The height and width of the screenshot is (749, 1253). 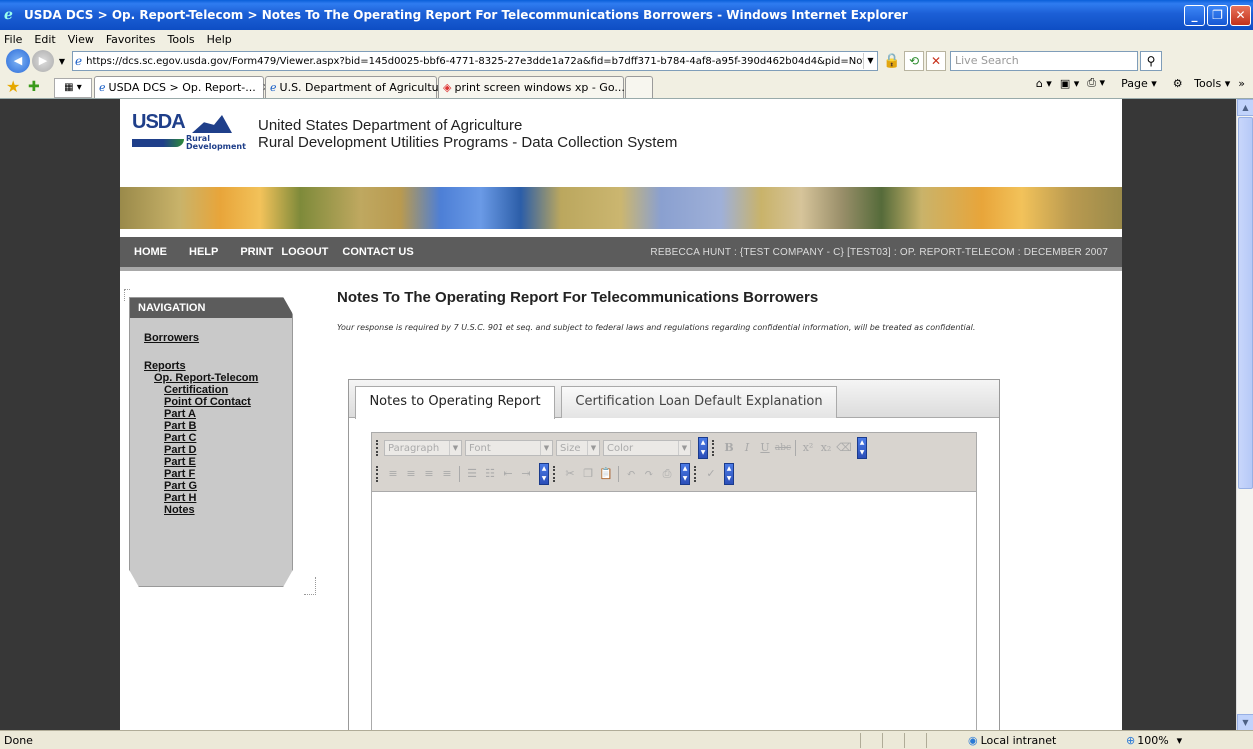 I want to click on history-dropdown-icon: ▼, so click(x=62, y=61).